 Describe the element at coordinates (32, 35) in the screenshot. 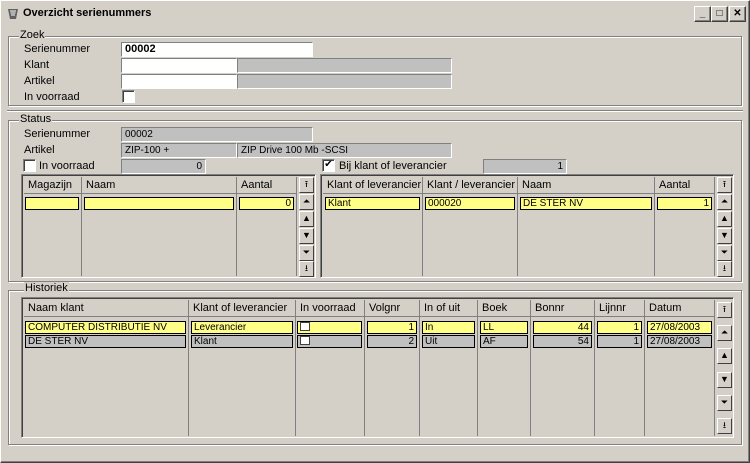

I see `zoek-legend: Zoek` at that location.